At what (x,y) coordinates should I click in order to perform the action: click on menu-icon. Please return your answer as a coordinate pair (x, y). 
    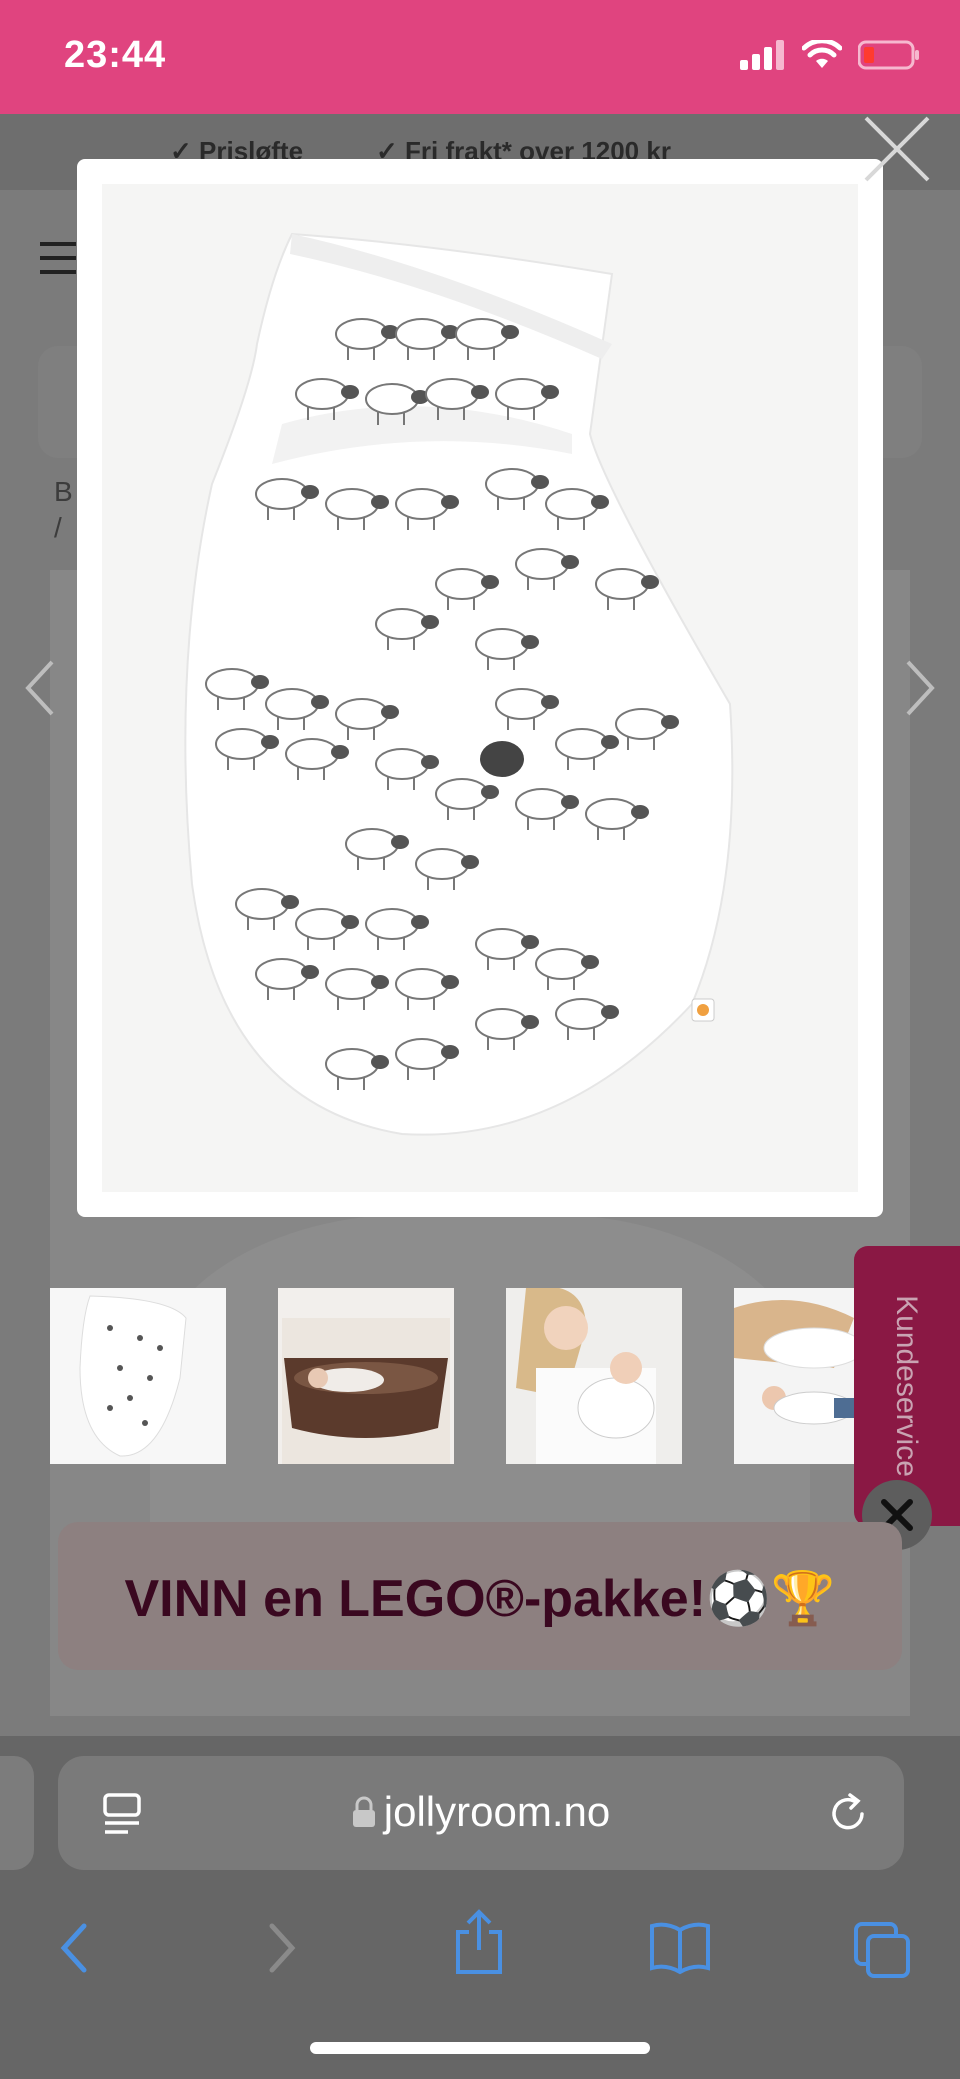
    Looking at the image, I should click on (58, 263).